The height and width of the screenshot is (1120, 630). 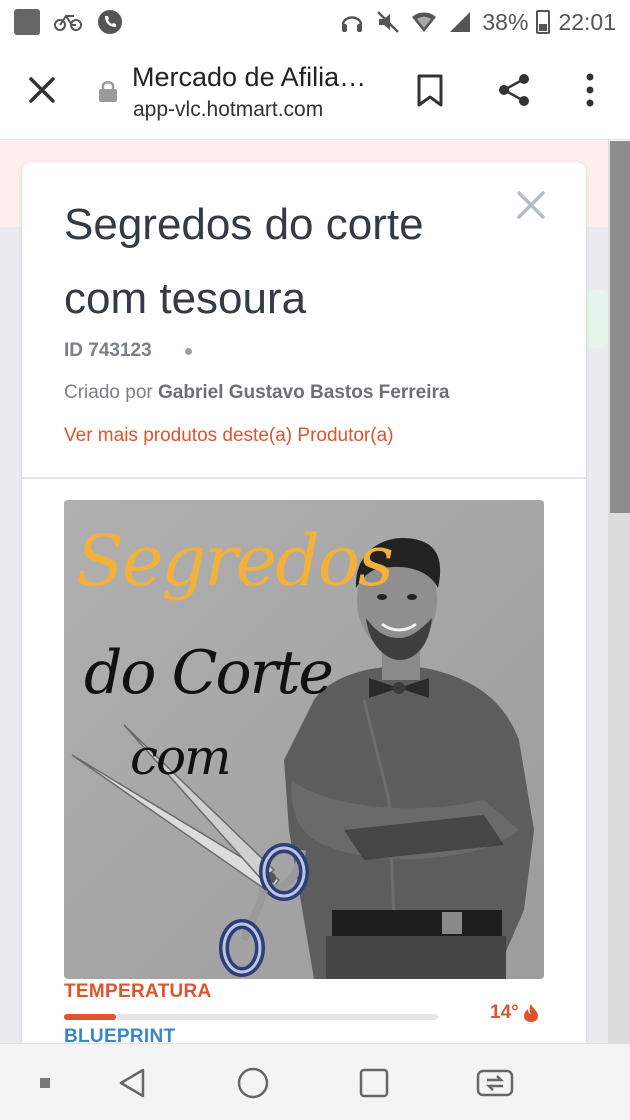 I want to click on page-backdrop-badge, so click(x=597, y=319).